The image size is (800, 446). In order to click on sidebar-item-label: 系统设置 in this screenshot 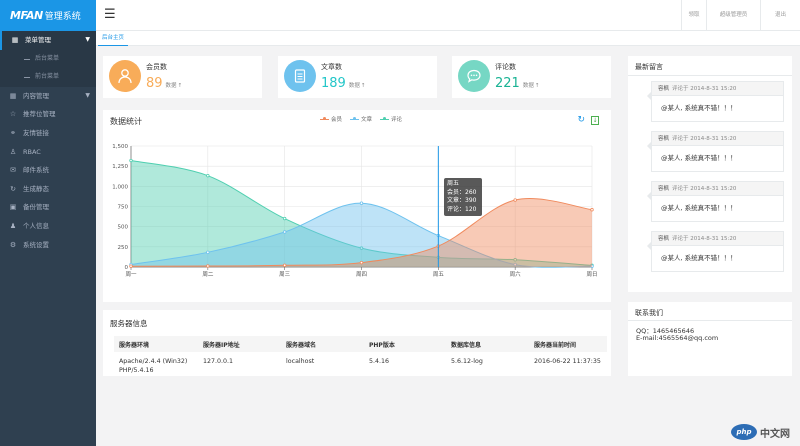, I will do `click(36, 244)`.